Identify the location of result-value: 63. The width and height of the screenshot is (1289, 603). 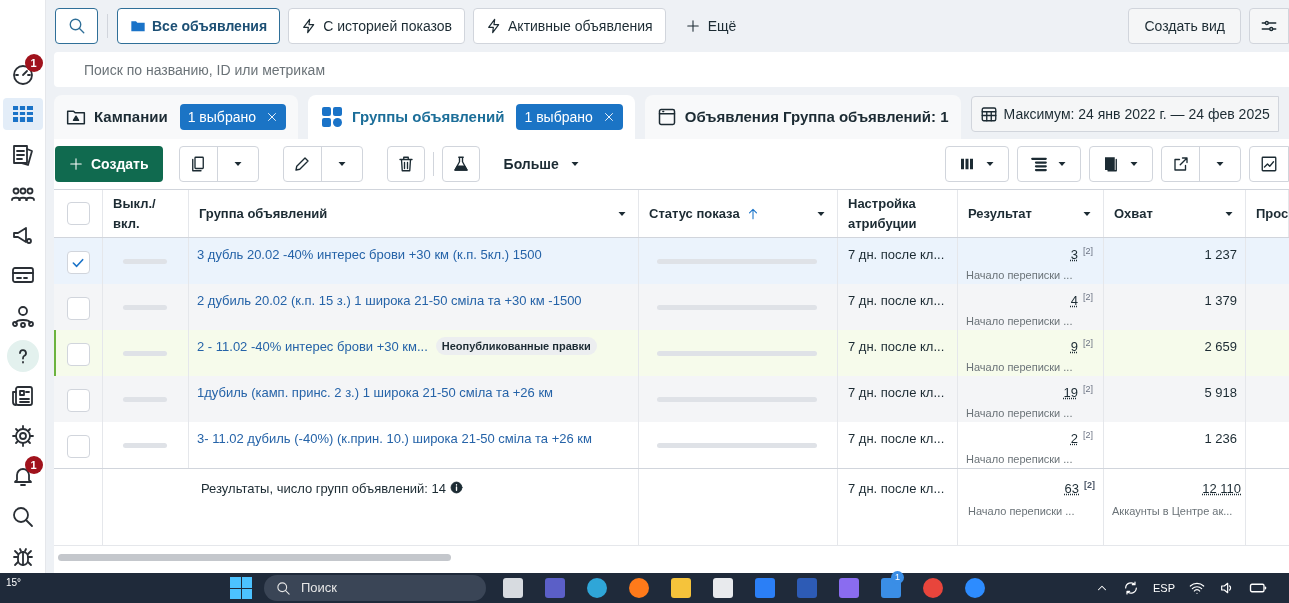
(1071, 489).